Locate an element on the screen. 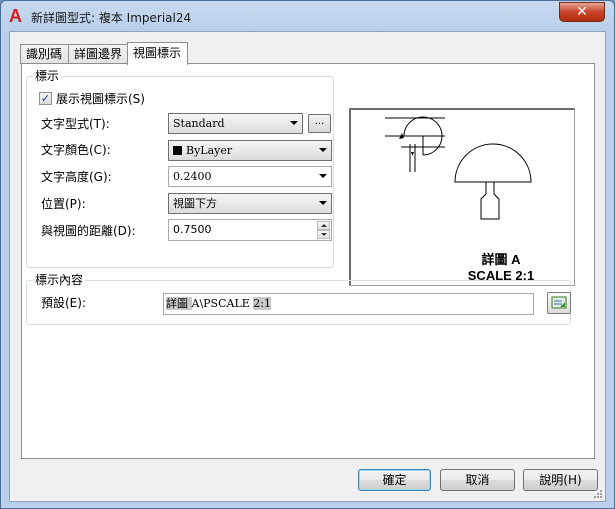 This screenshot has height=509, width=615. tab-identifier: 識別碼 is located at coordinates (44, 54).